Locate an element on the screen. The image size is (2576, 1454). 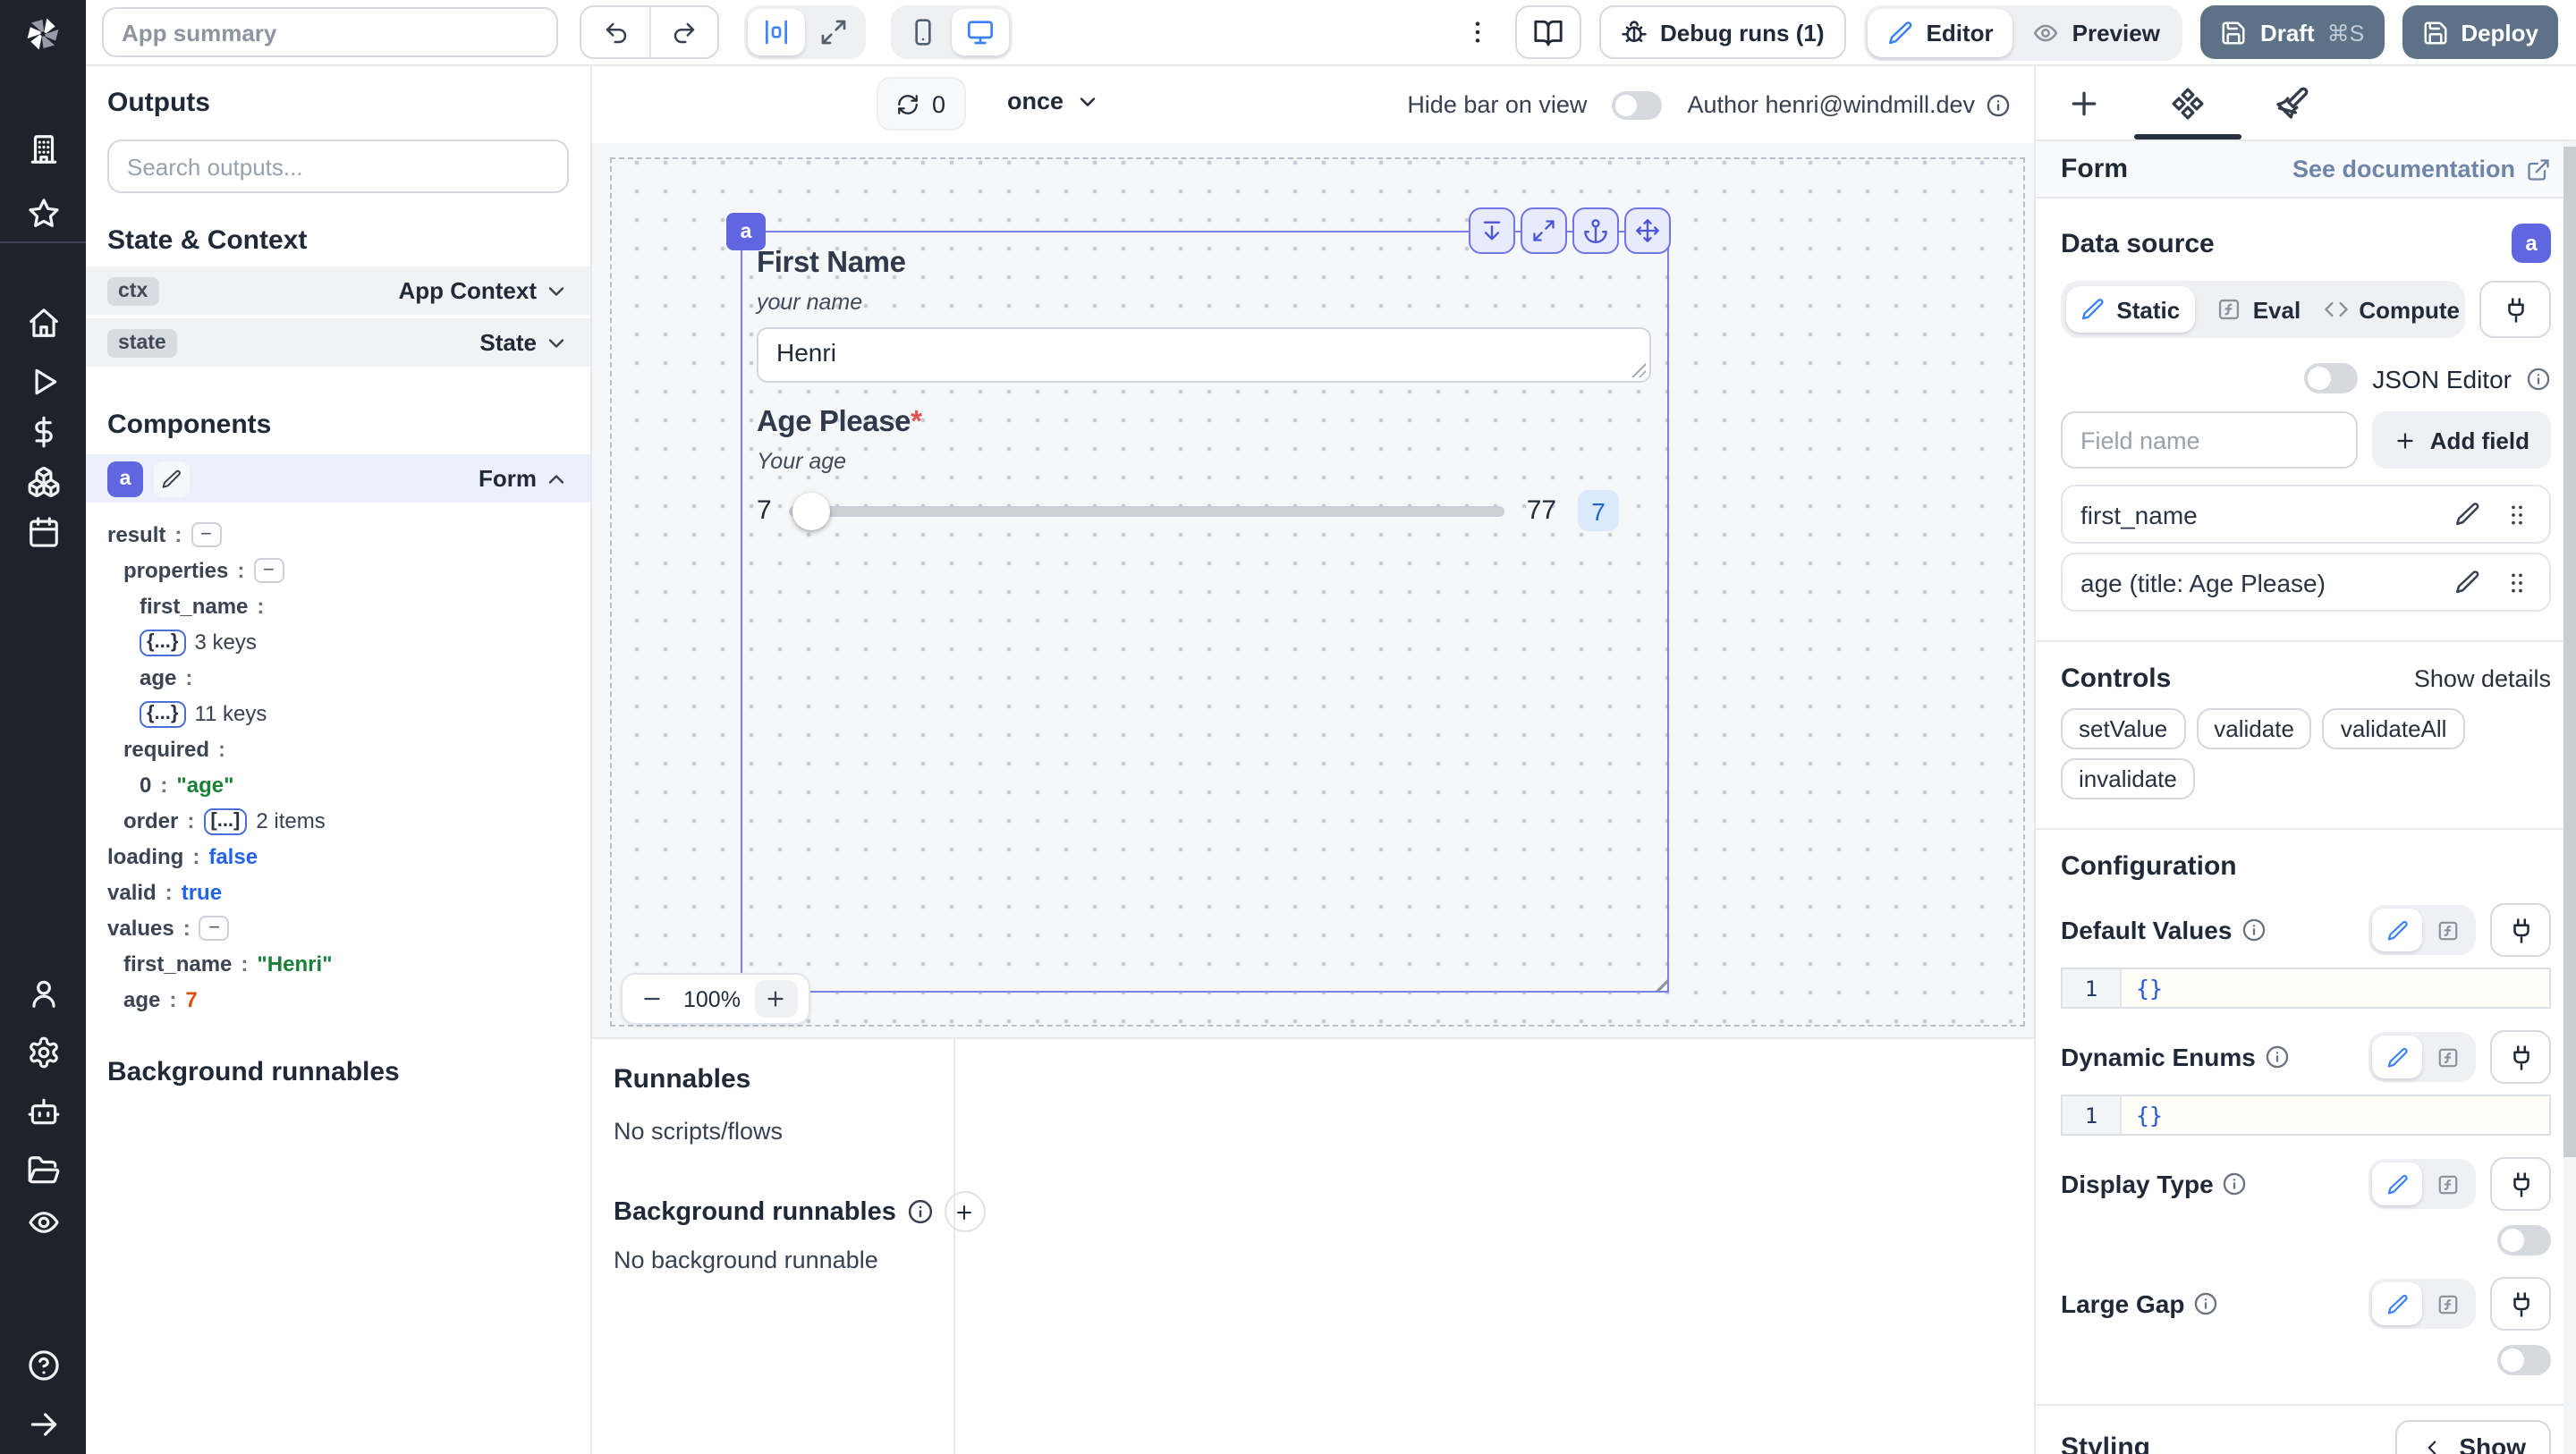
first-name-field: Henri is located at coordinates (1203, 355).